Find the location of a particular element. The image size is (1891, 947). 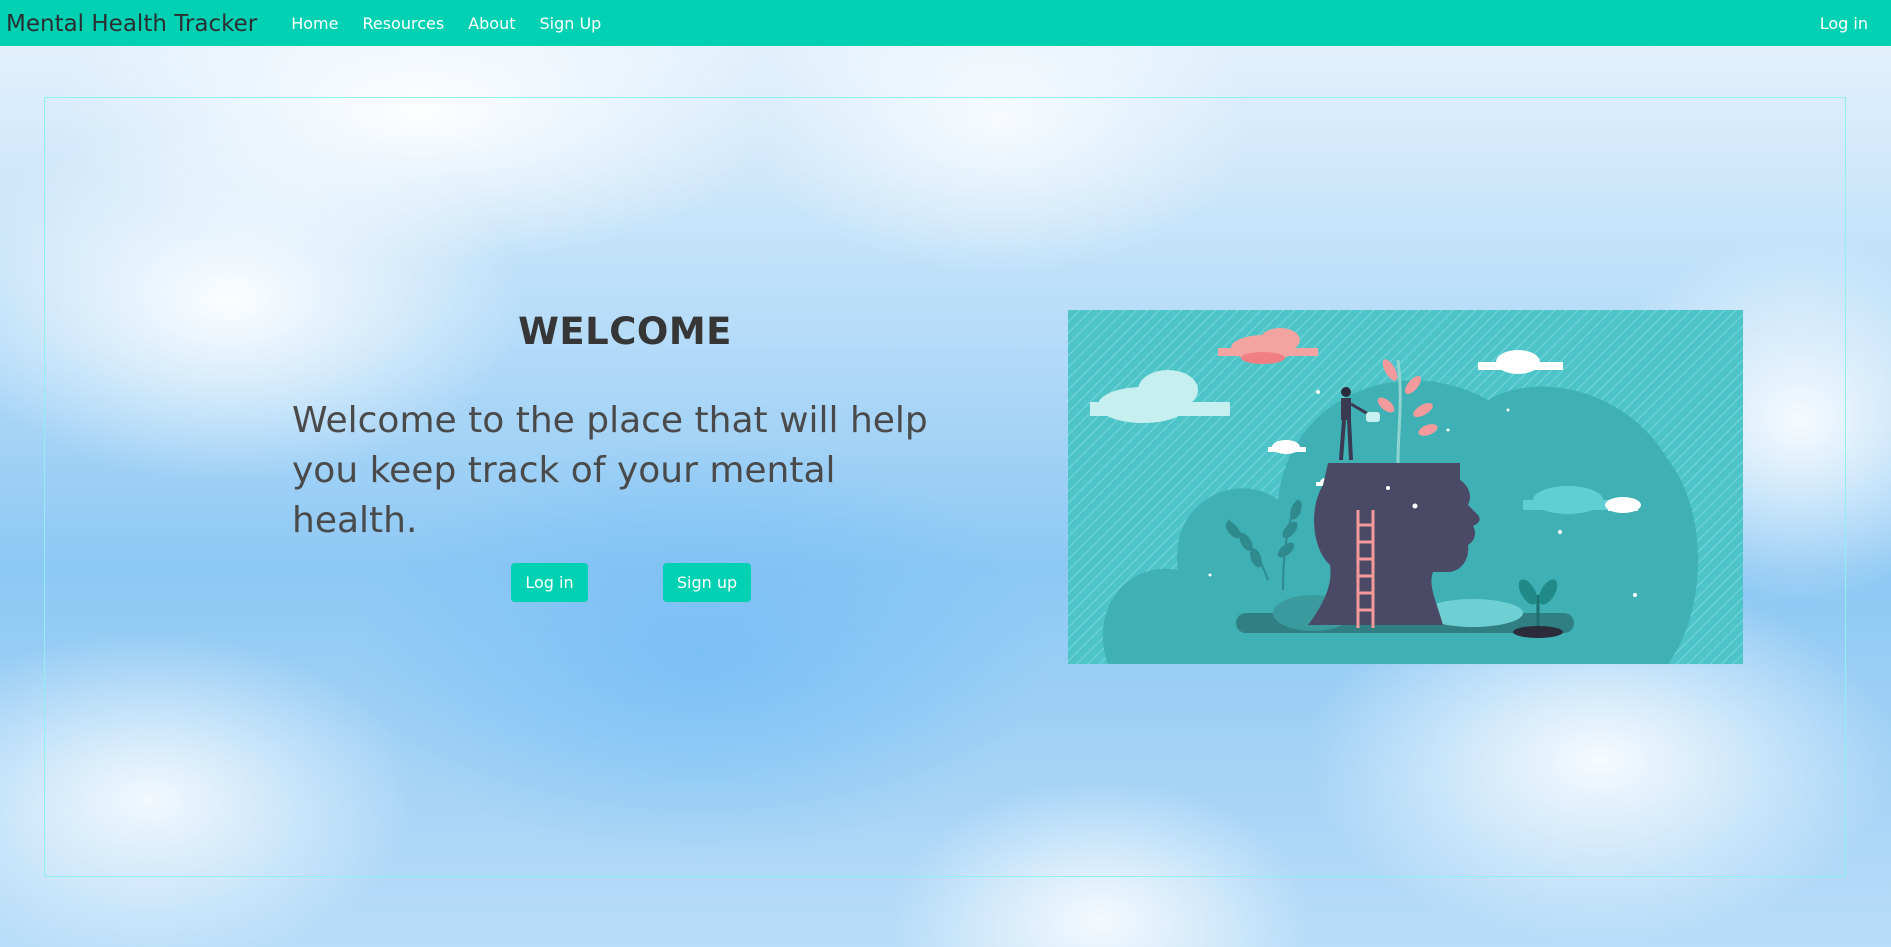

mental-health-illustration is located at coordinates (1405, 487).